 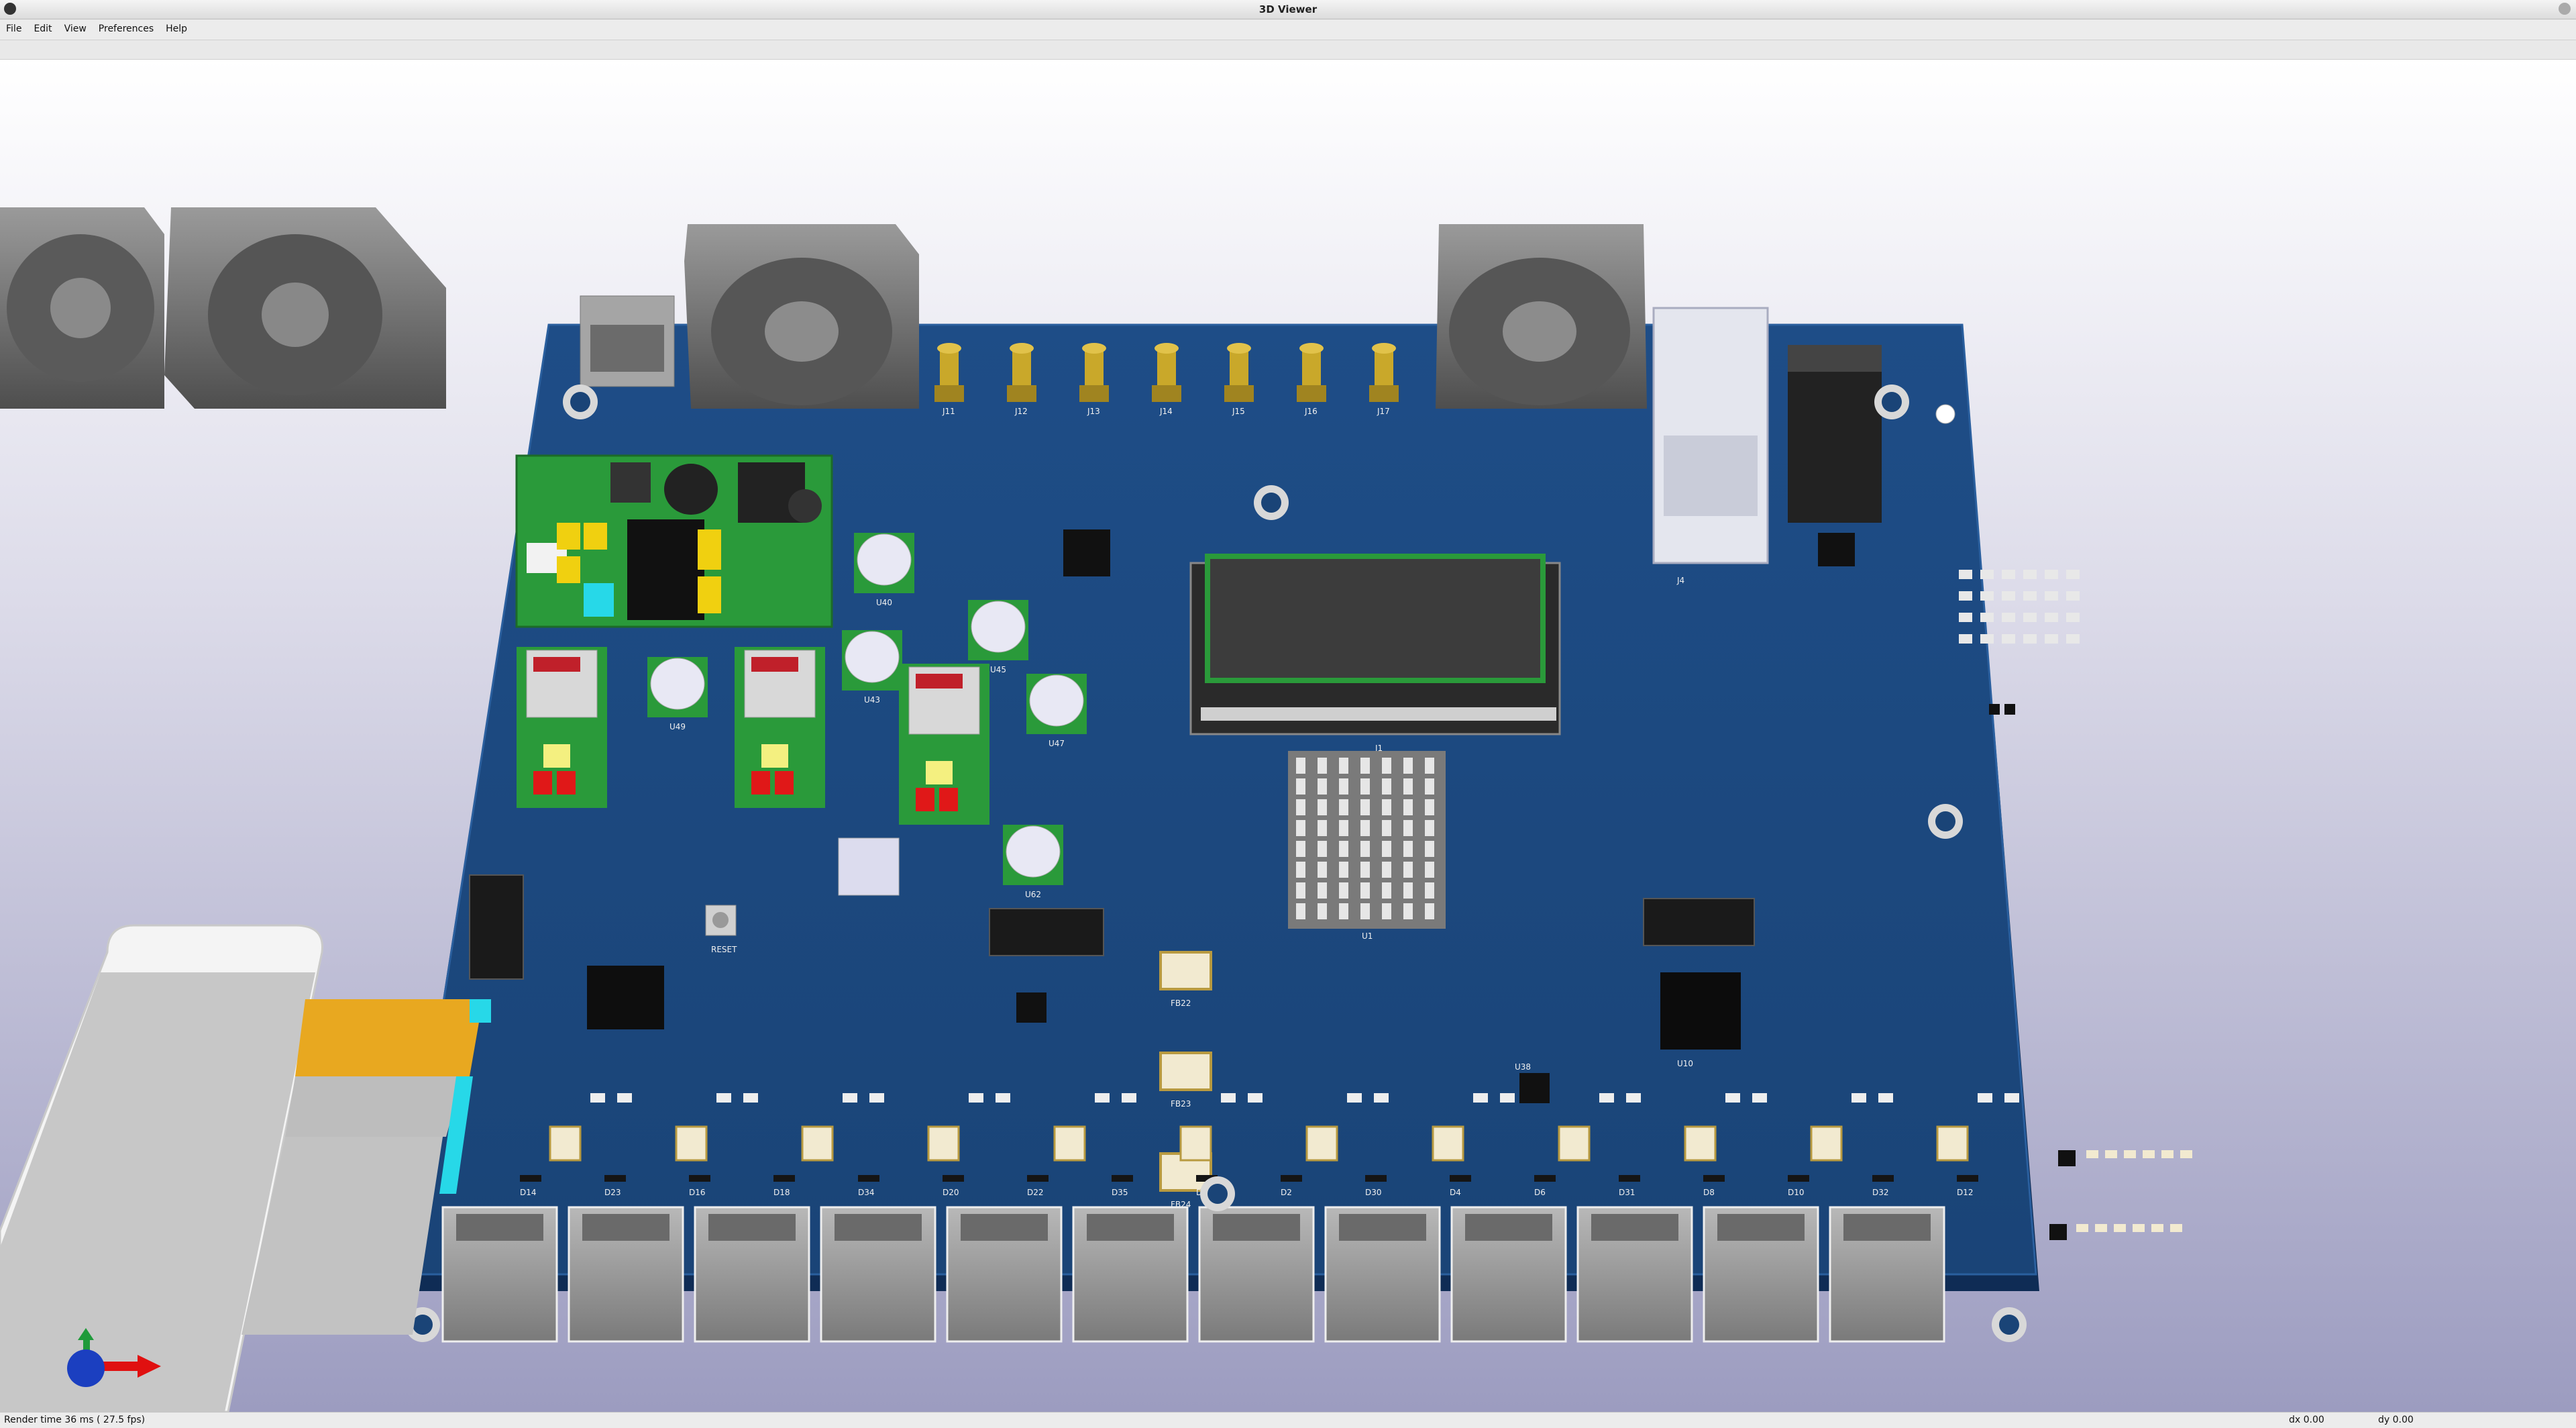 What do you see at coordinates (1166, 411) in the screenshot?
I see `sma-label: J14` at bounding box center [1166, 411].